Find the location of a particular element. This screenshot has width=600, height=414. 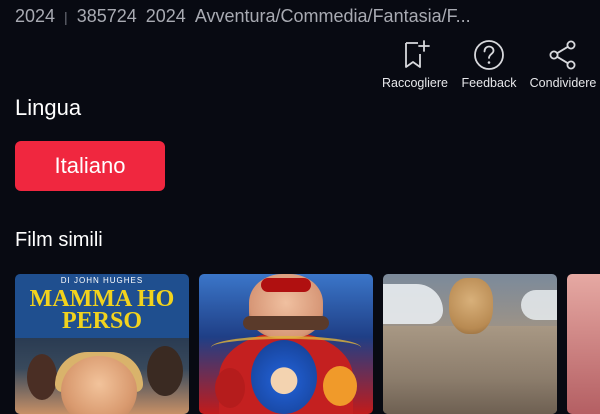

similar-movies-heading: Film simili is located at coordinates (59, 240).